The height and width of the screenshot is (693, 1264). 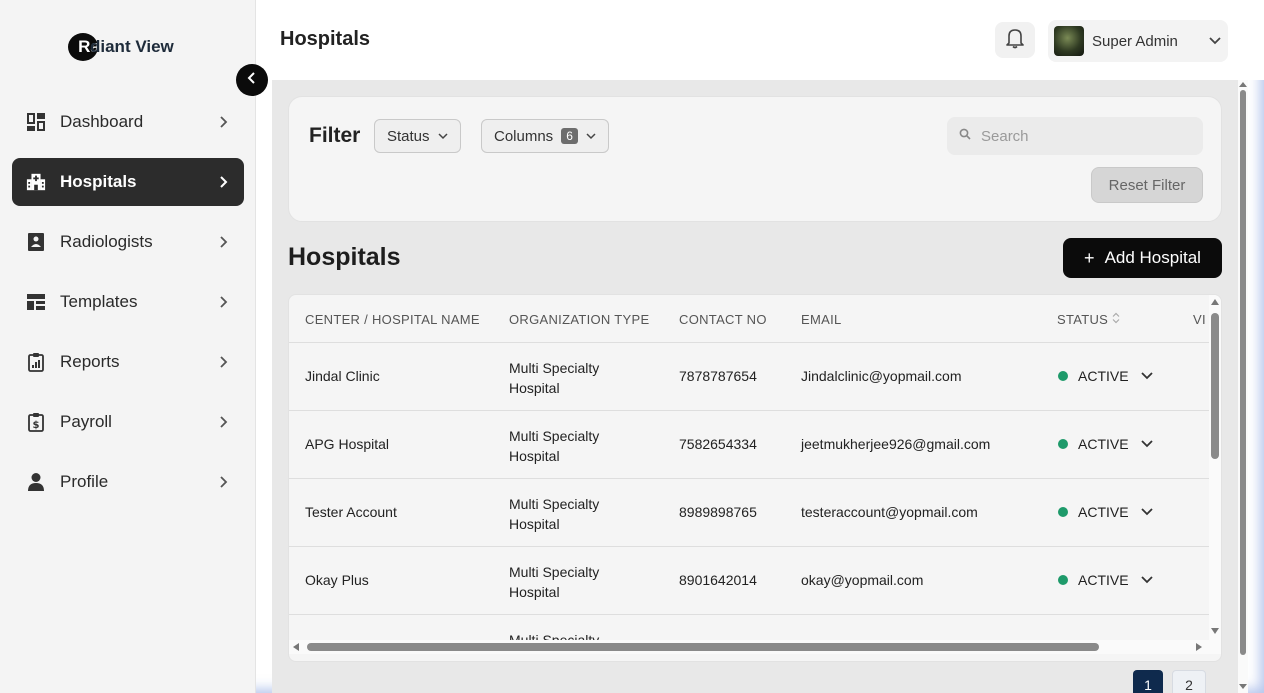 I want to click on collapse-sidebar-button, so click(x=252, y=80).